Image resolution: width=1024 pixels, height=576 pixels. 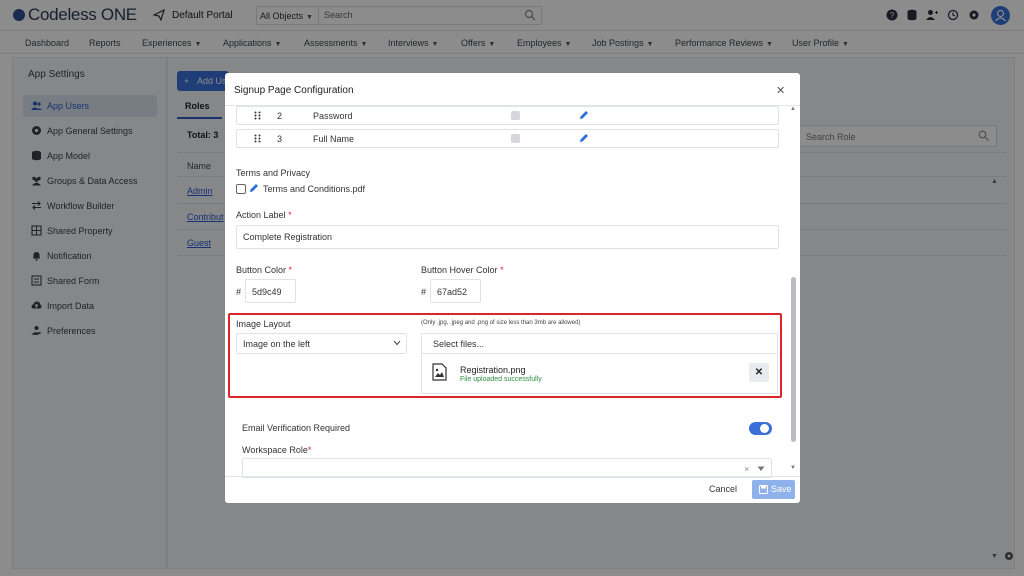 I want to click on row-number: 3, so click(x=280, y=139).